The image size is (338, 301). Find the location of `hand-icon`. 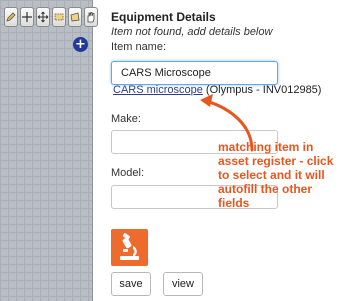

hand-icon is located at coordinates (91, 17).